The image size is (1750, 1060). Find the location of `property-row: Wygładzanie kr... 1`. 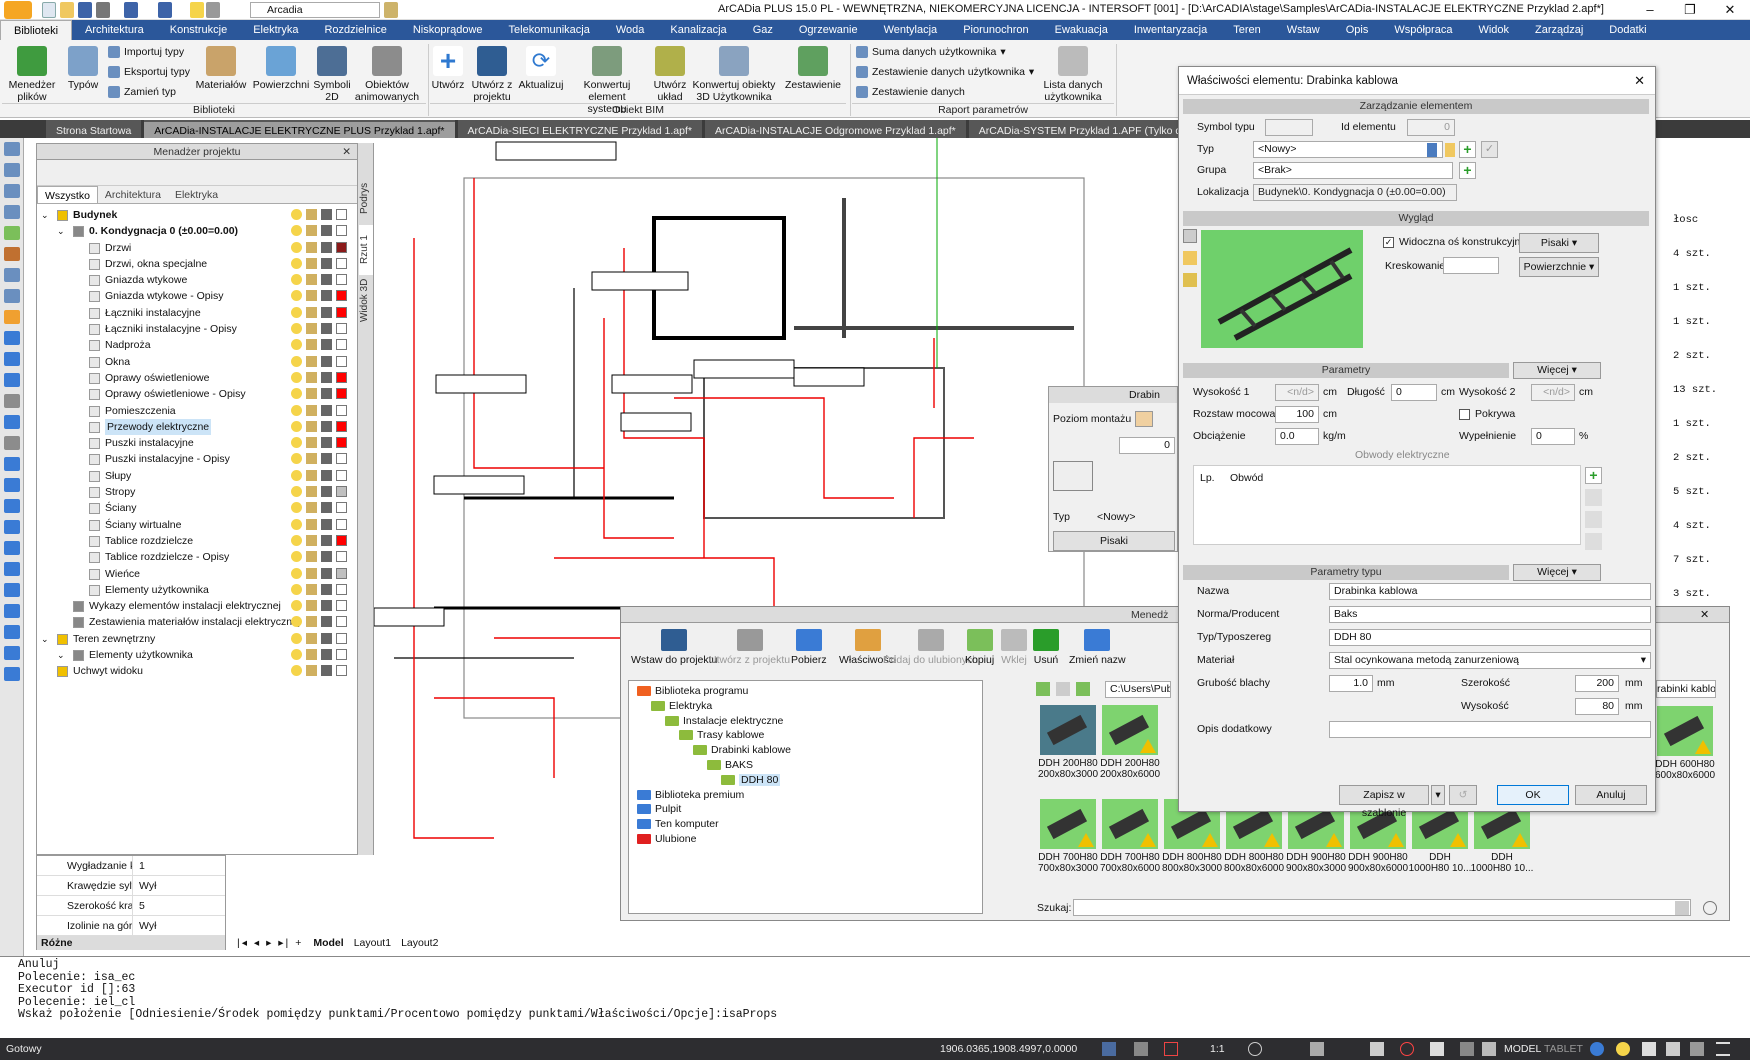

property-row: Wygładzanie kr... 1 is located at coordinates (131, 866).